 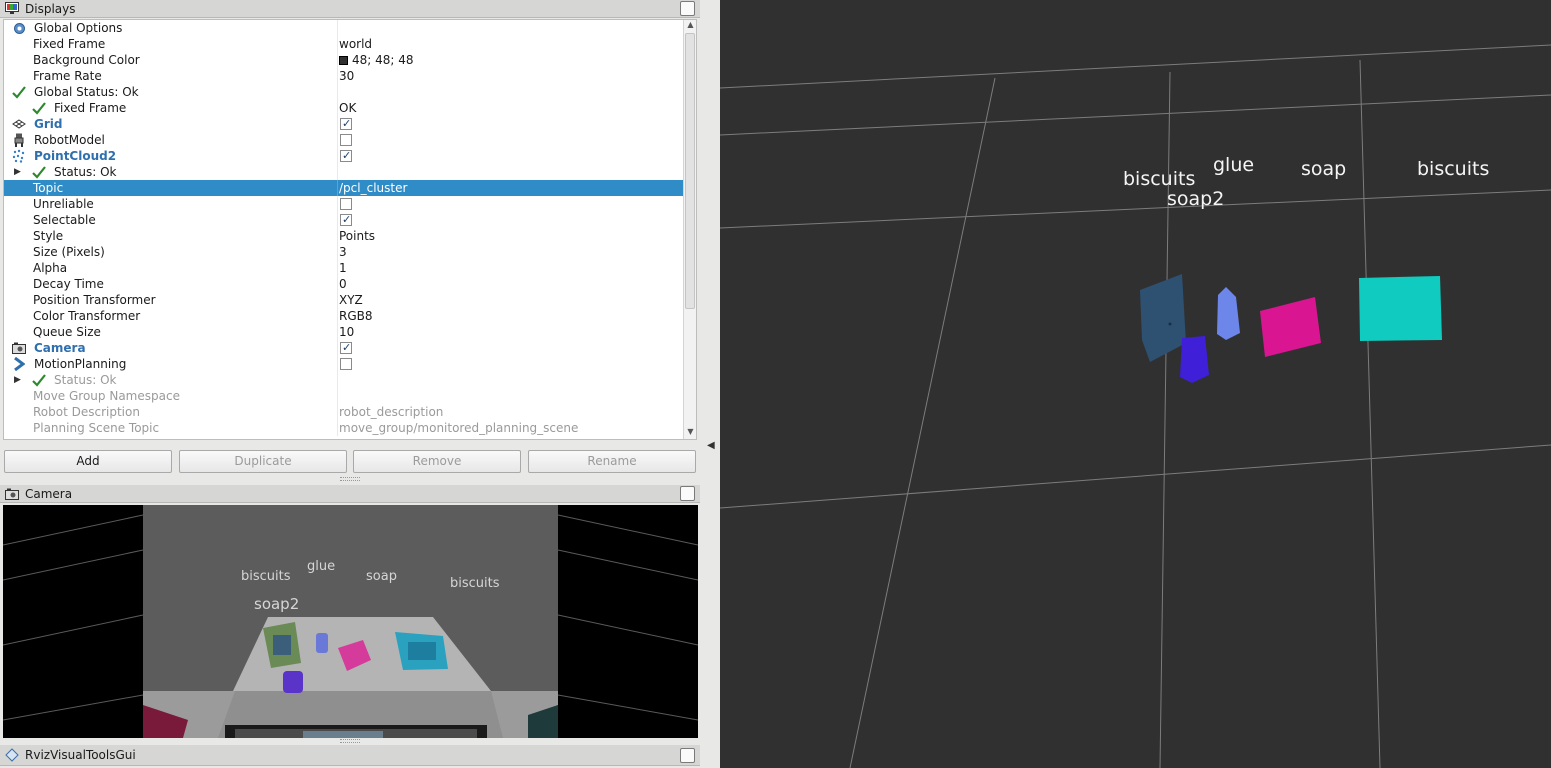 I want to click on tree-row: Fixed Frame world, so click(x=344, y=44).